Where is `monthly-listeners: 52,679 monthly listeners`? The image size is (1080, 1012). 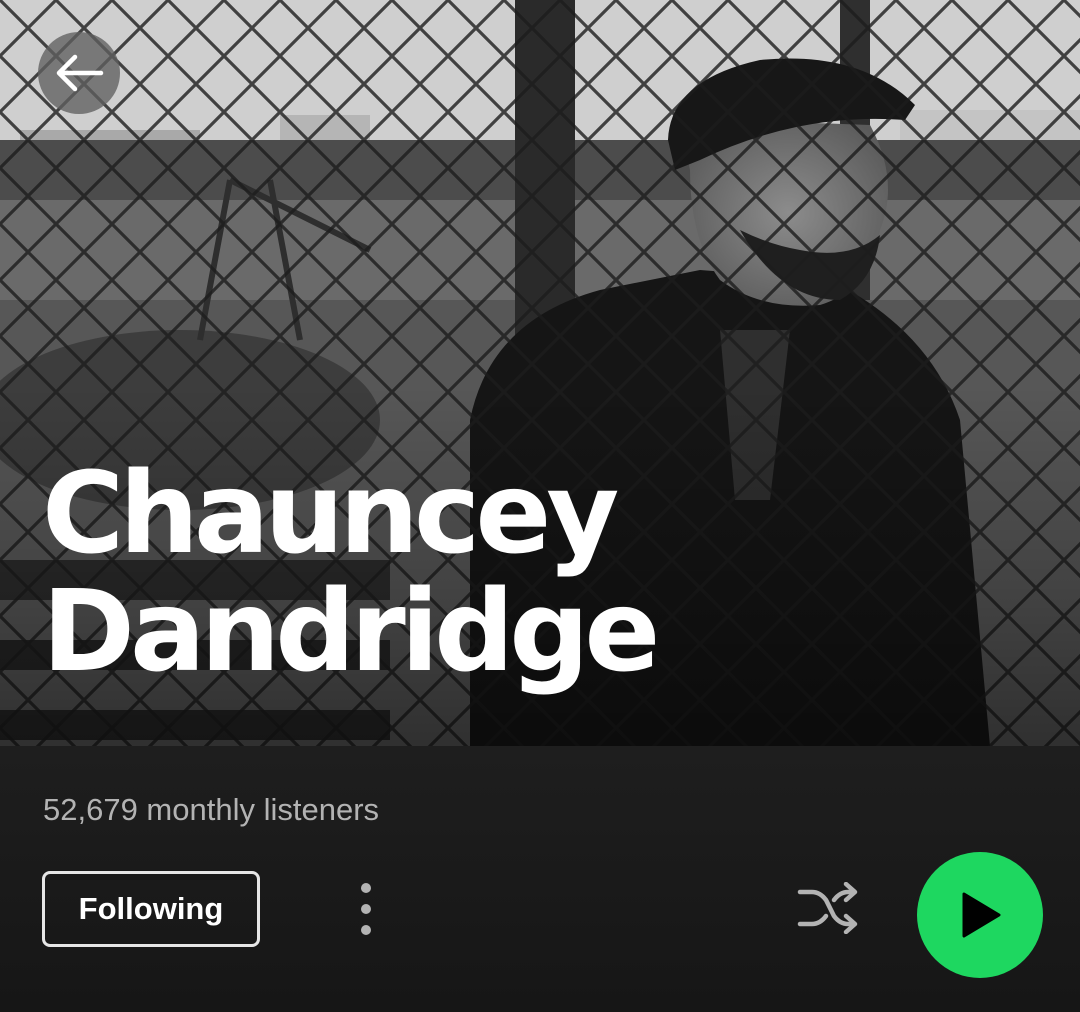
monthly-listeners: 52,679 monthly listeners is located at coordinates (211, 809).